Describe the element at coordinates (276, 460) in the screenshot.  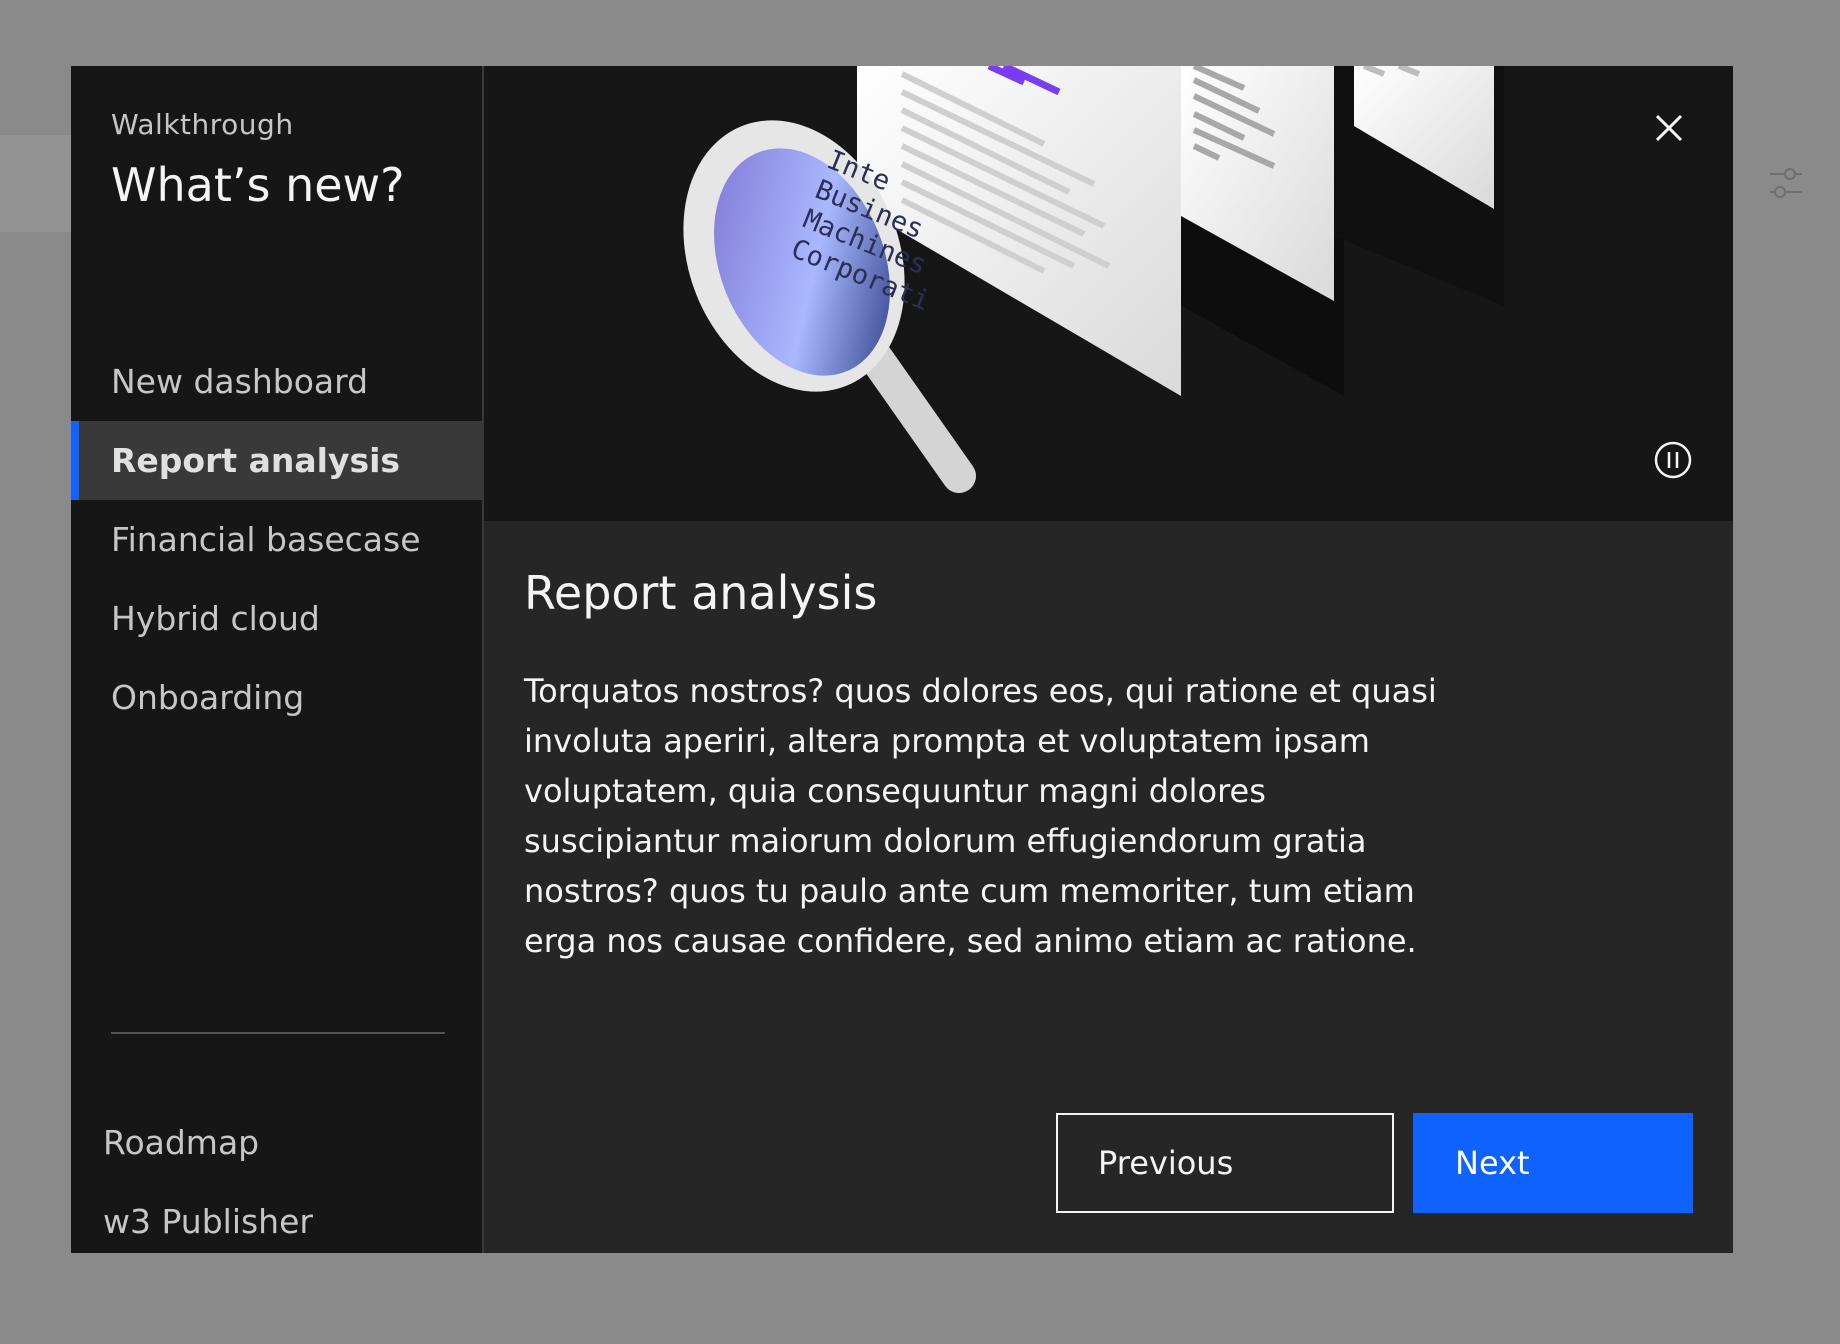
I see `nav-item-report-analysis: Report analysis` at that location.